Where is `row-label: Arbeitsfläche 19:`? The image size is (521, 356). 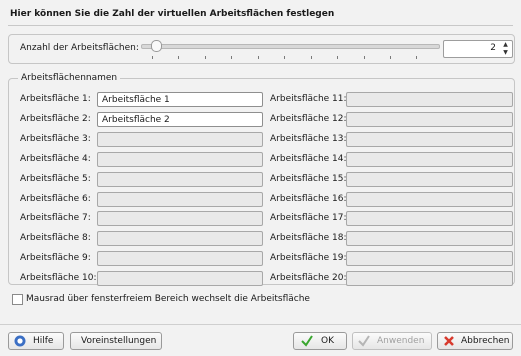 row-label: Arbeitsfläche 19: is located at coordinates (308, 258).